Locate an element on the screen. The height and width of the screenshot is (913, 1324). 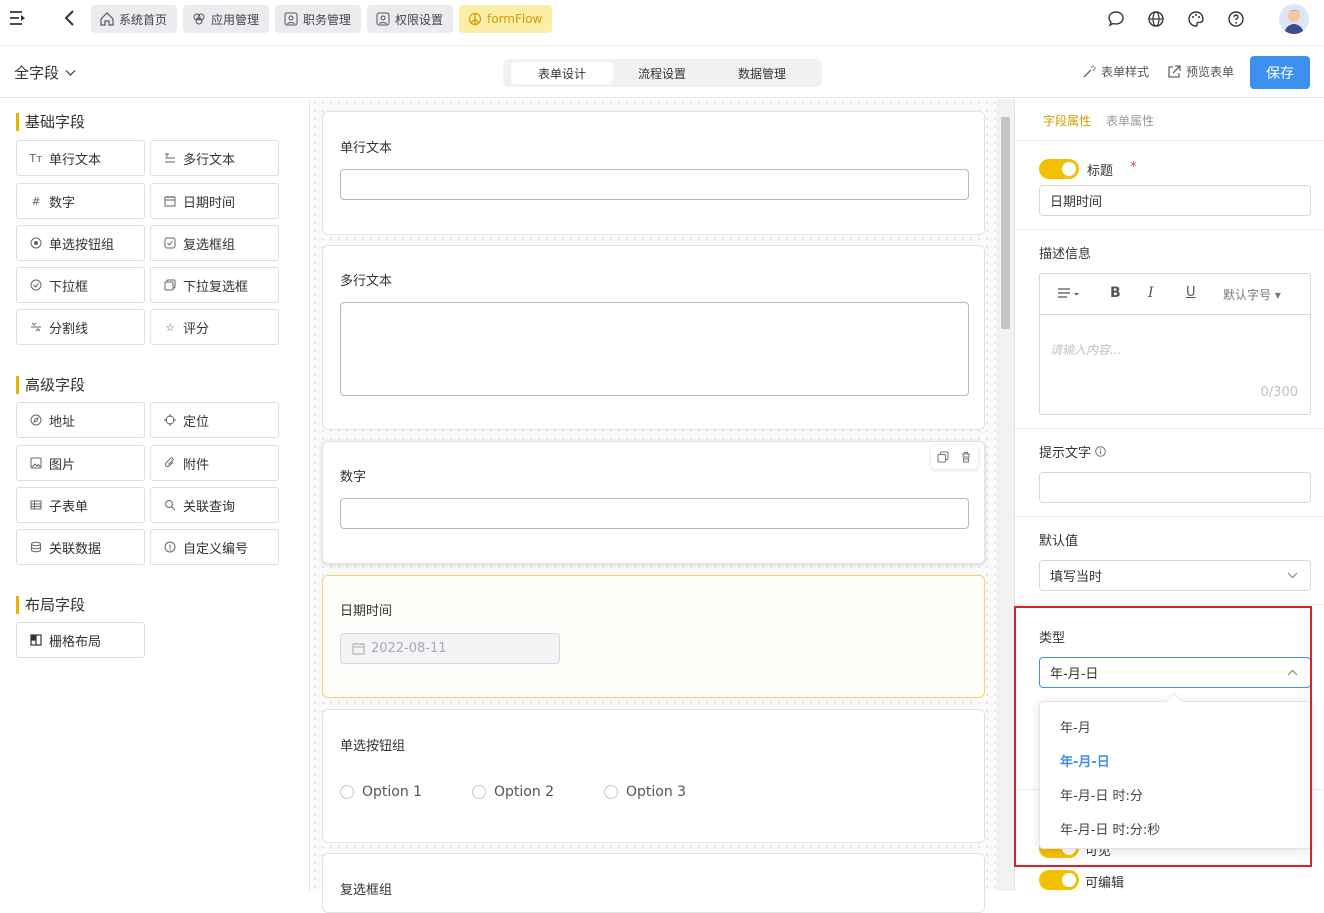
message-icon is located at coordinates (1116, 19).